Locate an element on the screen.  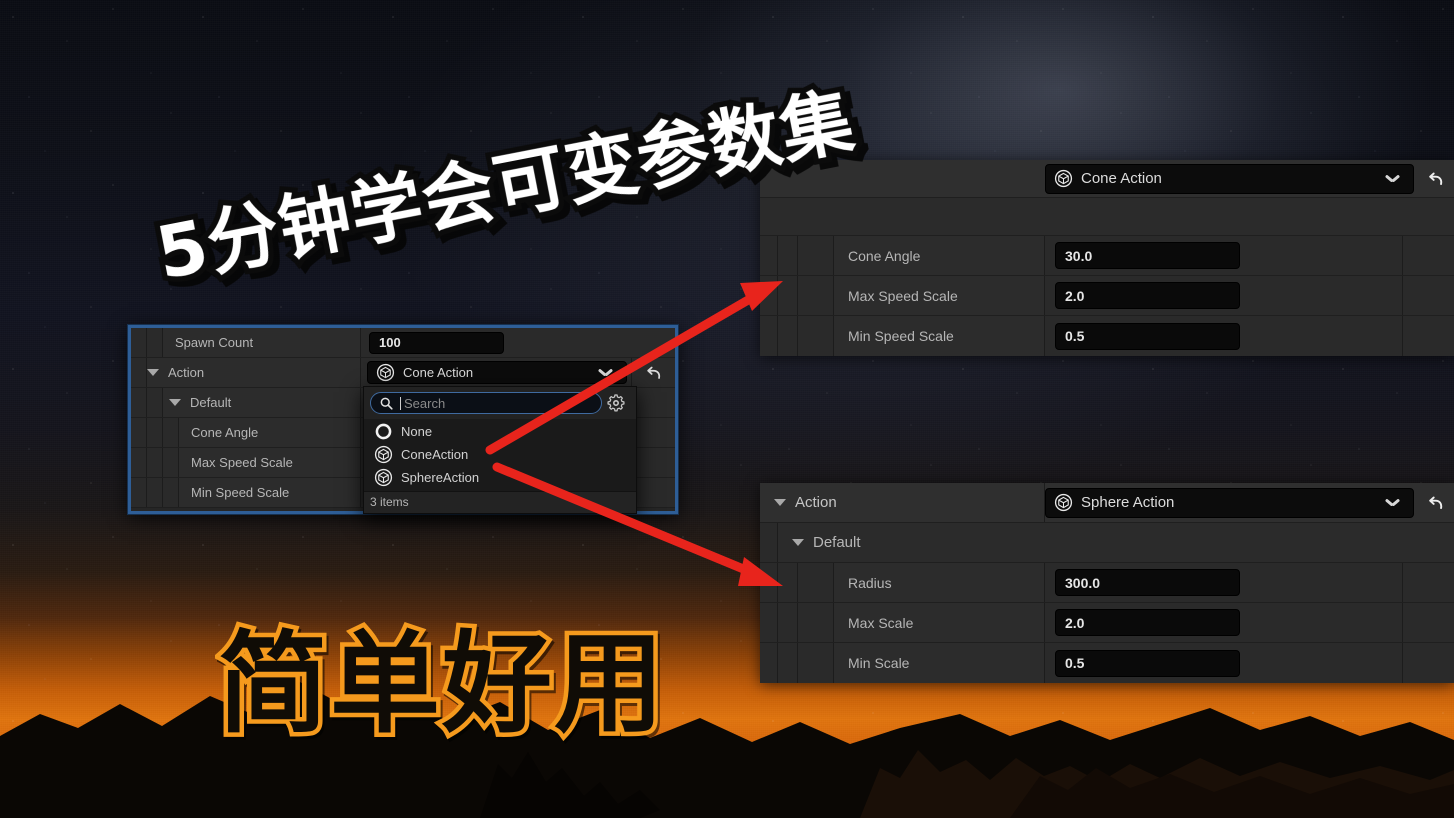
property-row-spawn-count: Spawn Count 100 is located at coordinates (403, 343).